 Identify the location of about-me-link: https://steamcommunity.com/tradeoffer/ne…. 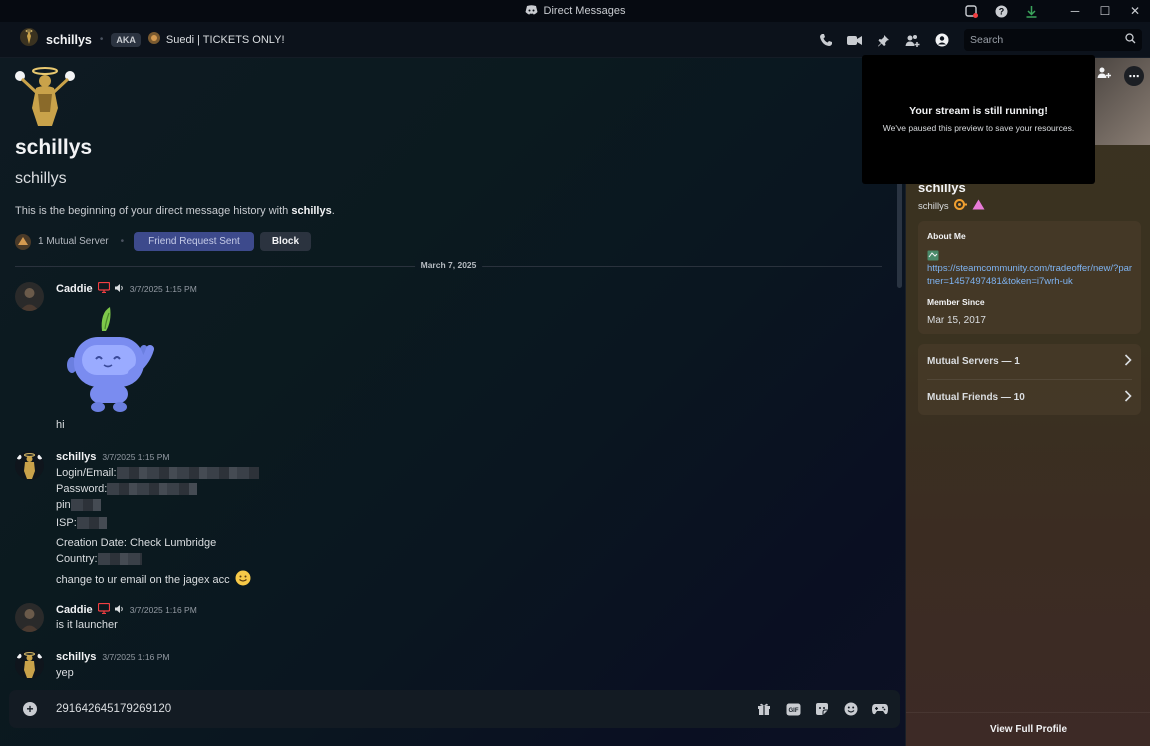
(1030, 275).